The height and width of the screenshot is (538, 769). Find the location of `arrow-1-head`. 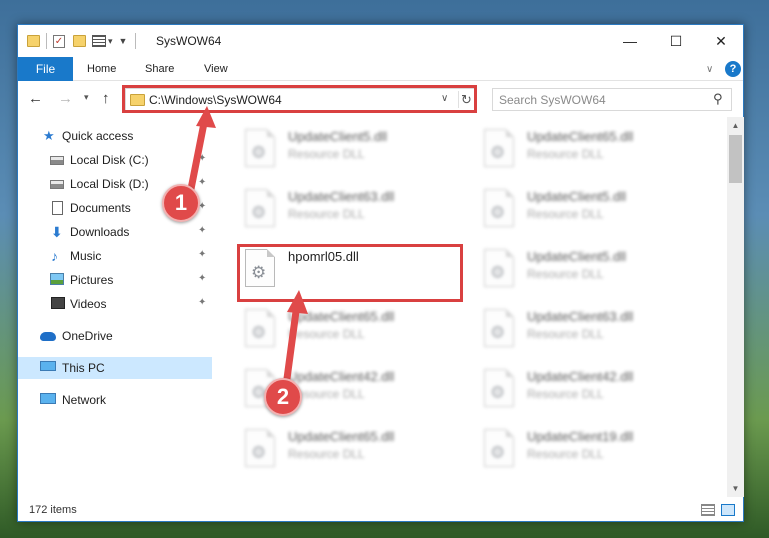

arrow-1-head is located at coordinates (206, 117).